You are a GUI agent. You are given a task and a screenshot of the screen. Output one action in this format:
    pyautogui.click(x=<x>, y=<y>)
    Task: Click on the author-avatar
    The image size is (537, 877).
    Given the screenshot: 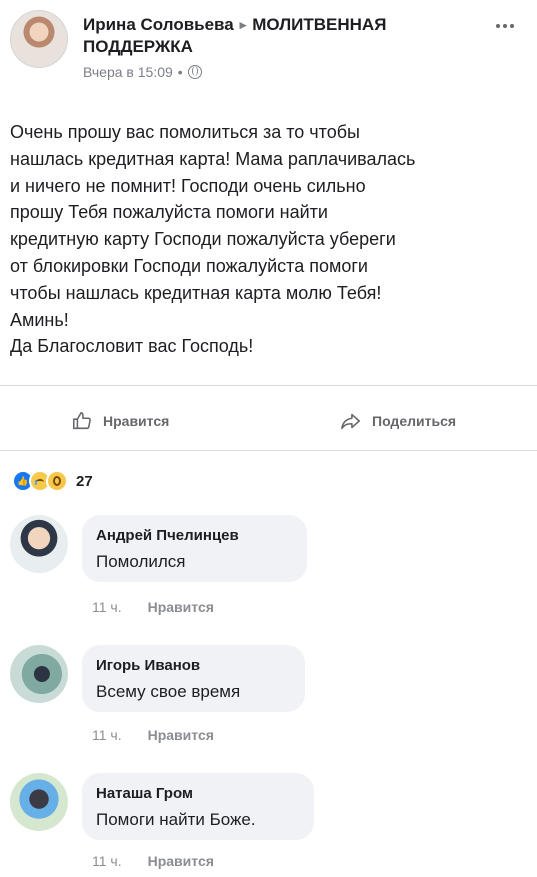 What is the action you would take?
    pyautogui.click(x=39, y=39)
    